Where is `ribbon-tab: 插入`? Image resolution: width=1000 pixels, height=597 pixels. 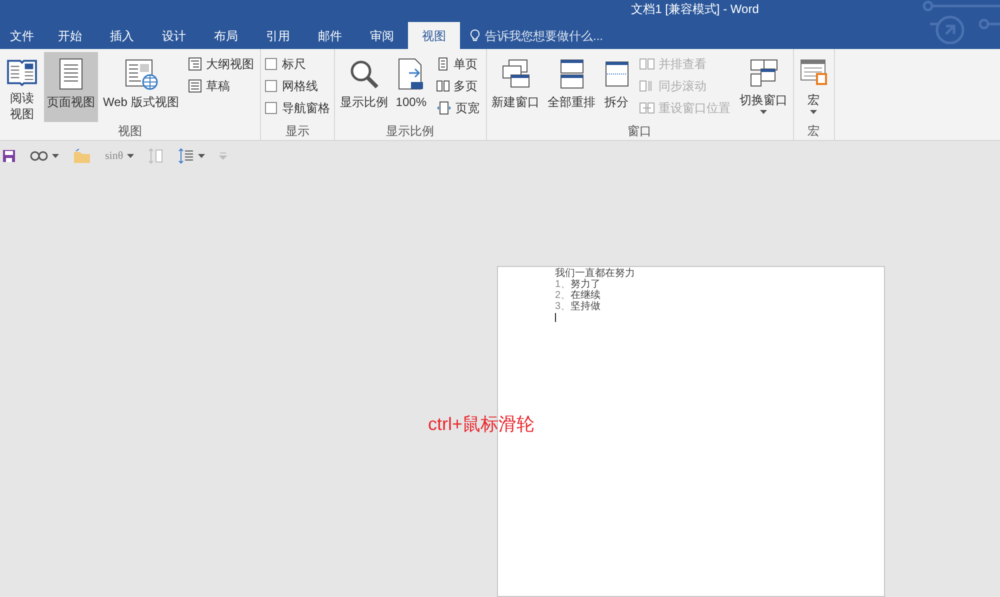 ribbon-tab: 插入 is located at coordinates (122, 35).